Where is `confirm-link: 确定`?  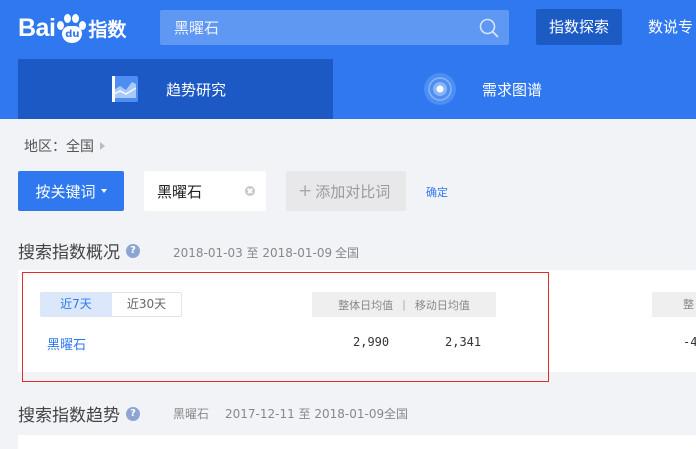
confirm-link: 确定 is located at coordinates (437, 192).